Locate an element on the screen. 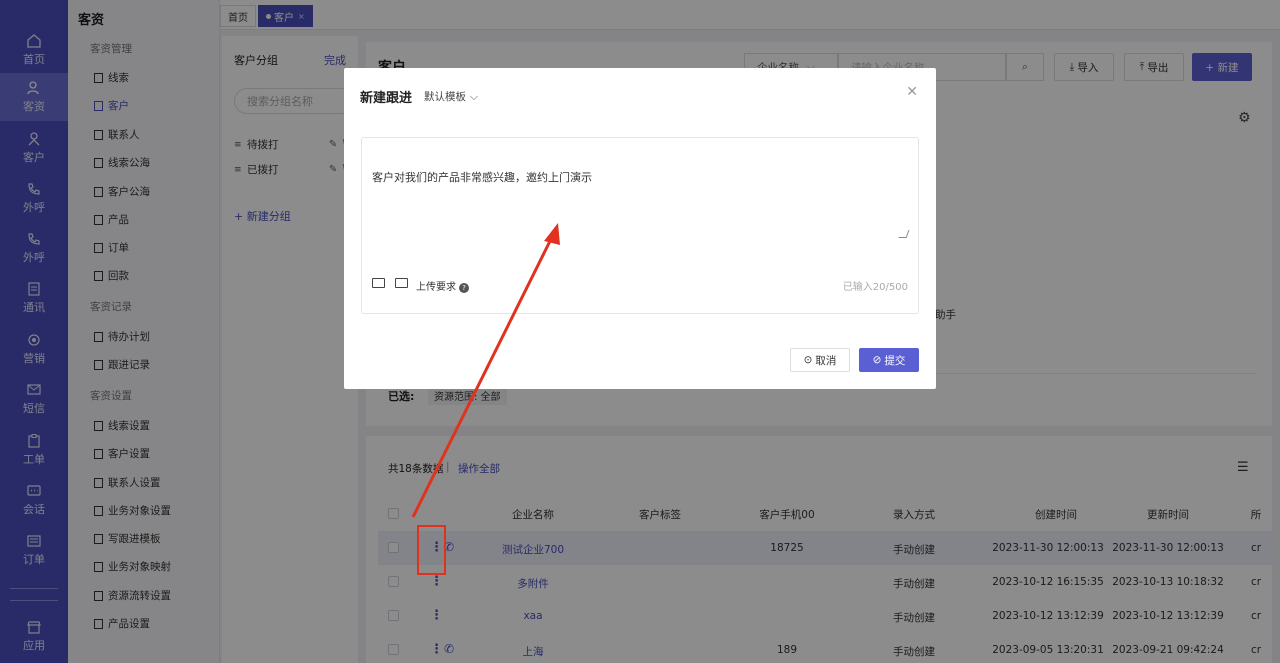 Image resolution: width=1280 pixels, height=663 pixels. annotation-arrow is located at coordinates (485, 370).